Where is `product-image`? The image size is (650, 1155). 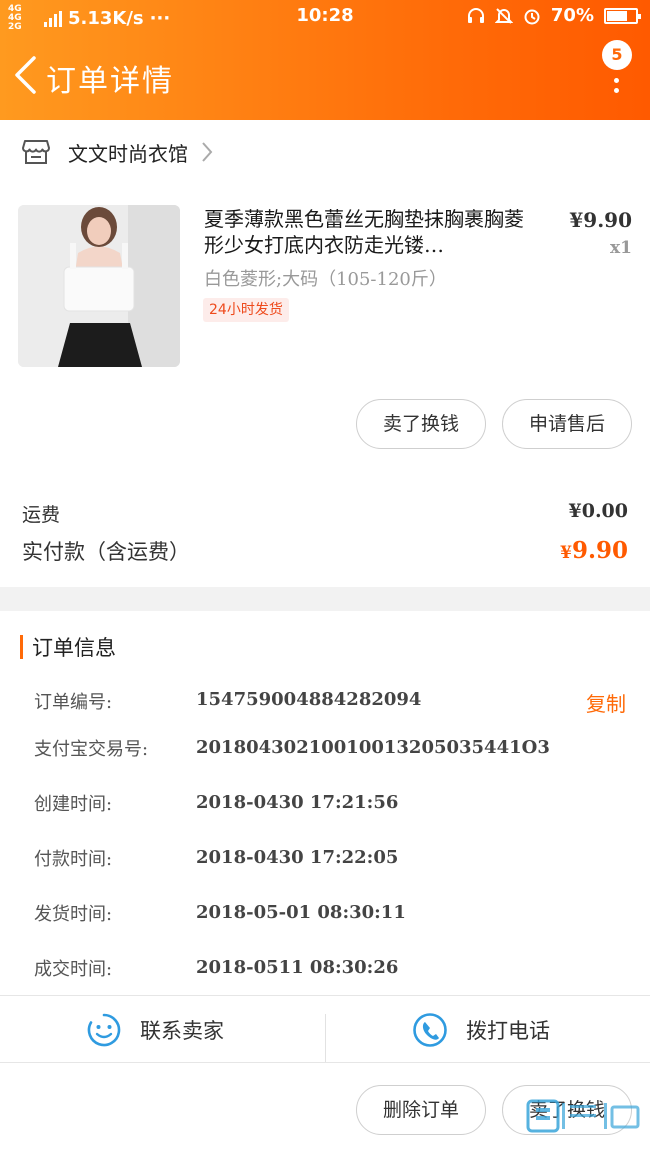
product-image is located at coordinates (99, 286).